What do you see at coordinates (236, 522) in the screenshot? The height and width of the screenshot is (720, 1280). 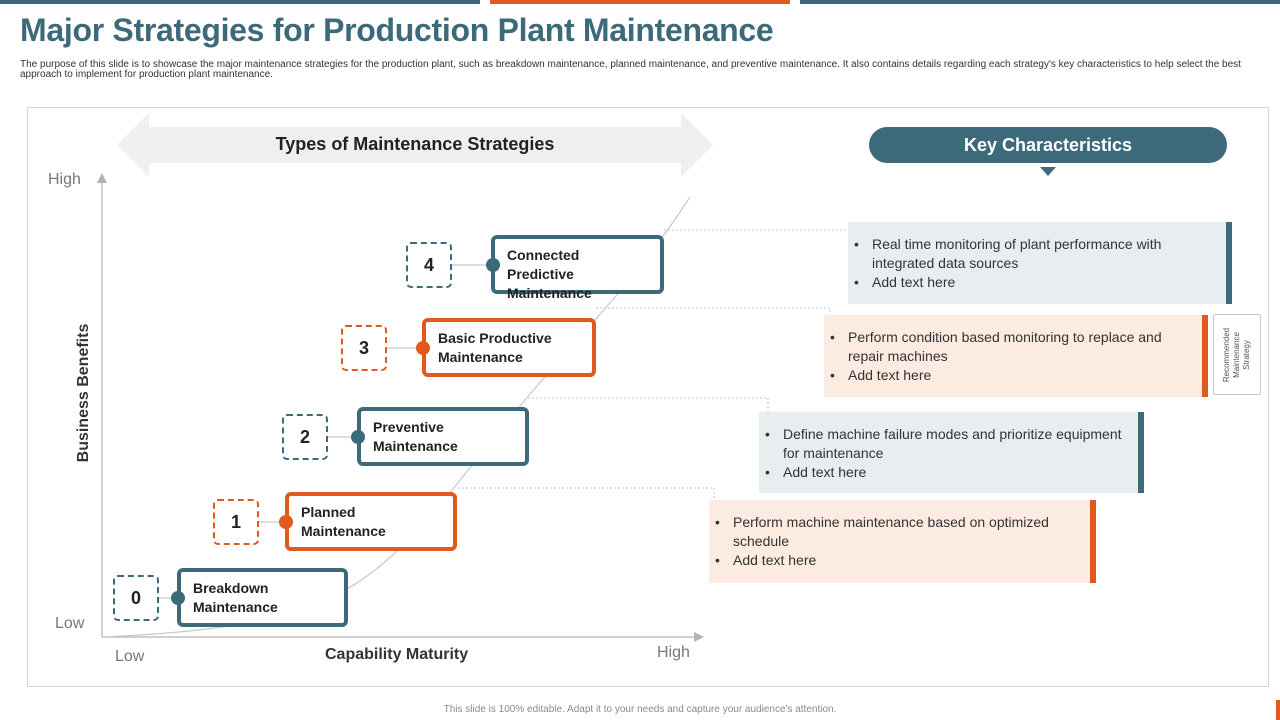 I see `strategy-number-box-1: 1` at bounding box center [236, 522].